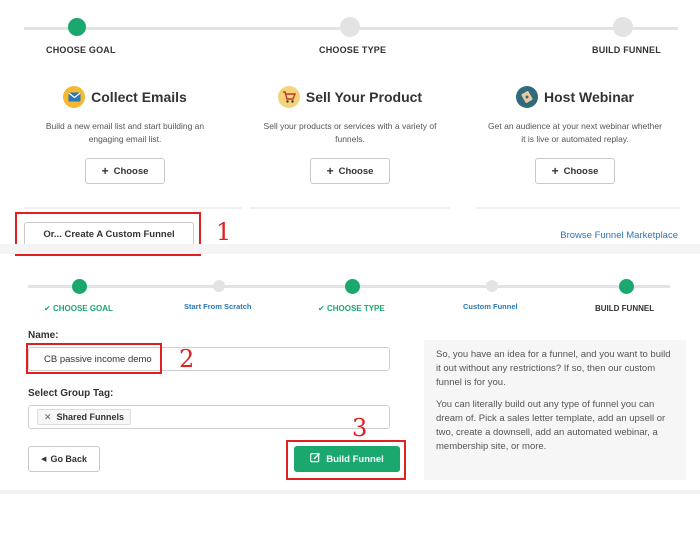 This screenshot has height=535, width=700. What do you see at coordinates (224, 232) in the screenshot?
I see `annotation-number-1: 1` at bounding box center [224, 232].